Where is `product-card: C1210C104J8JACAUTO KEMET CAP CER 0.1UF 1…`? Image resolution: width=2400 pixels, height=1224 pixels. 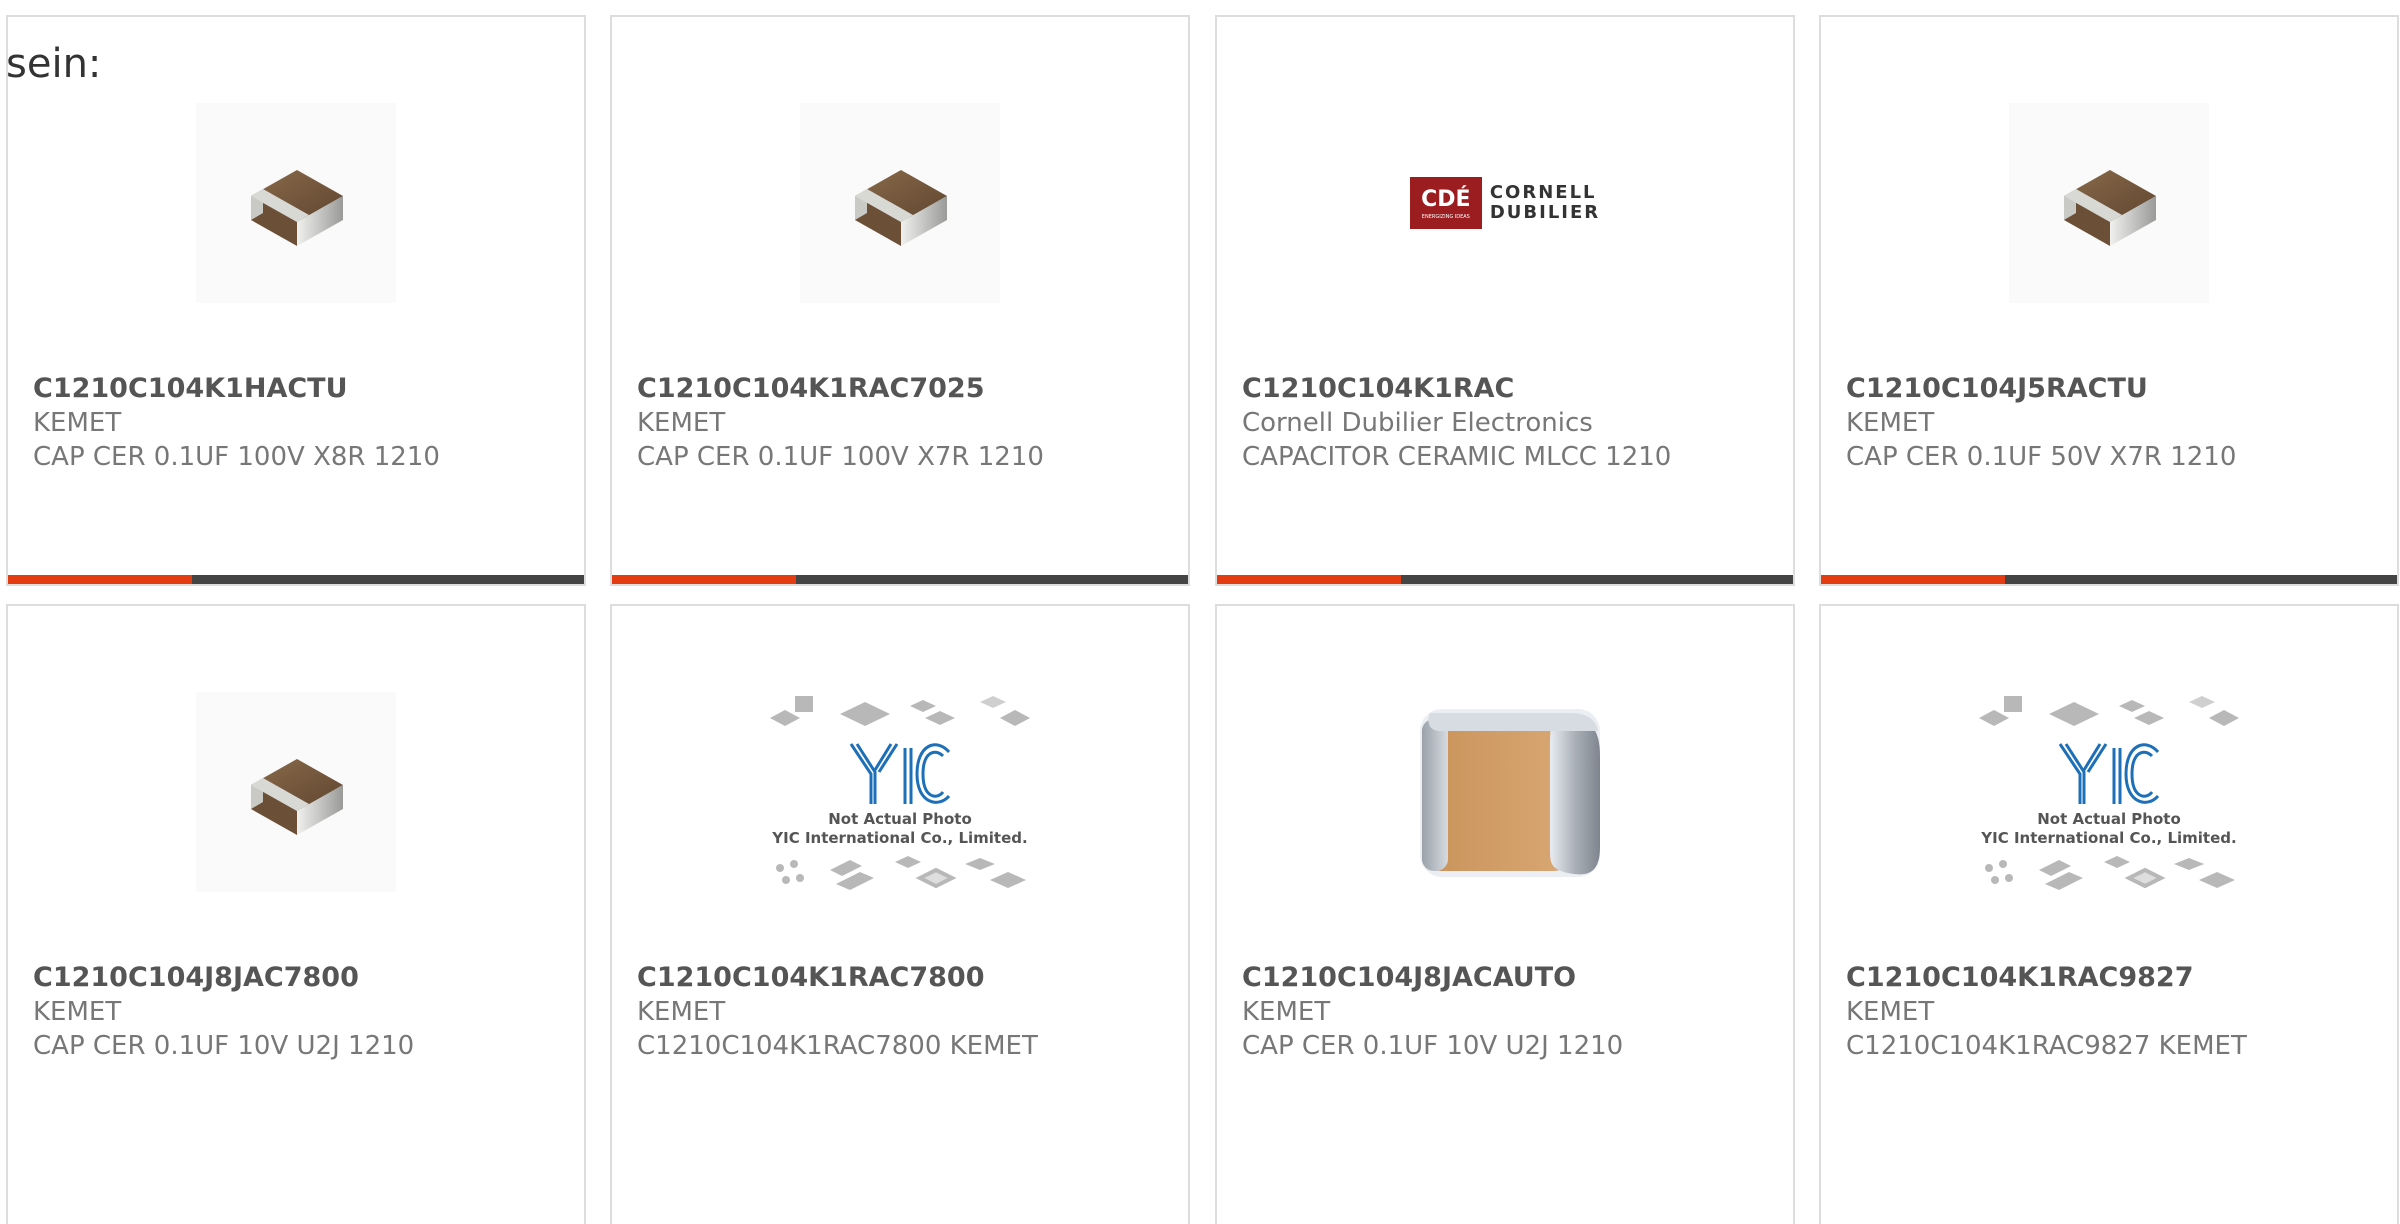
product-card: C1210C104J8JACAUTO KEMET CAP CER 0.1UF 1… is located at coordinates (1505, 914).